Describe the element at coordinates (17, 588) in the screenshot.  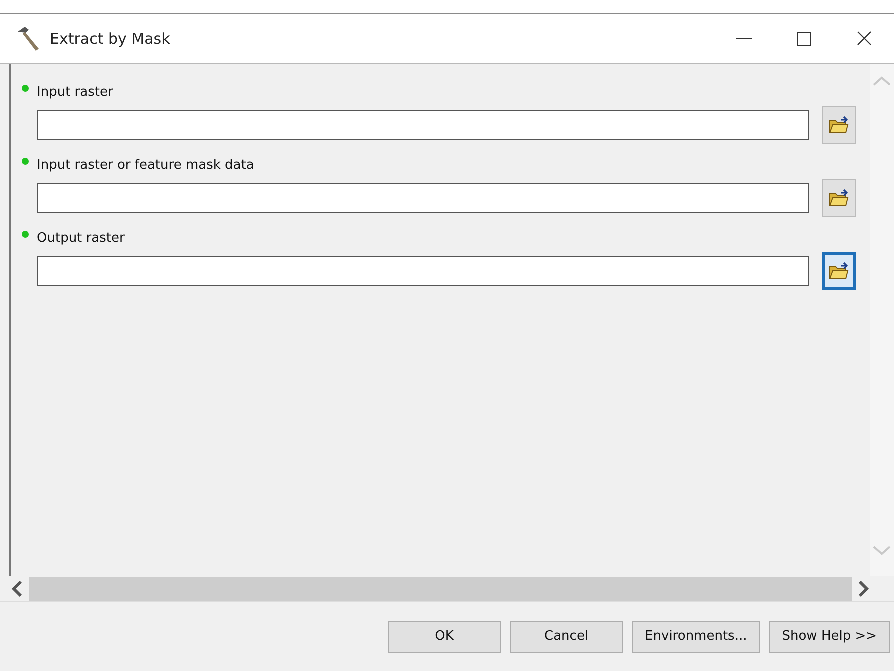
I see `scroll-left-icon` at that location.